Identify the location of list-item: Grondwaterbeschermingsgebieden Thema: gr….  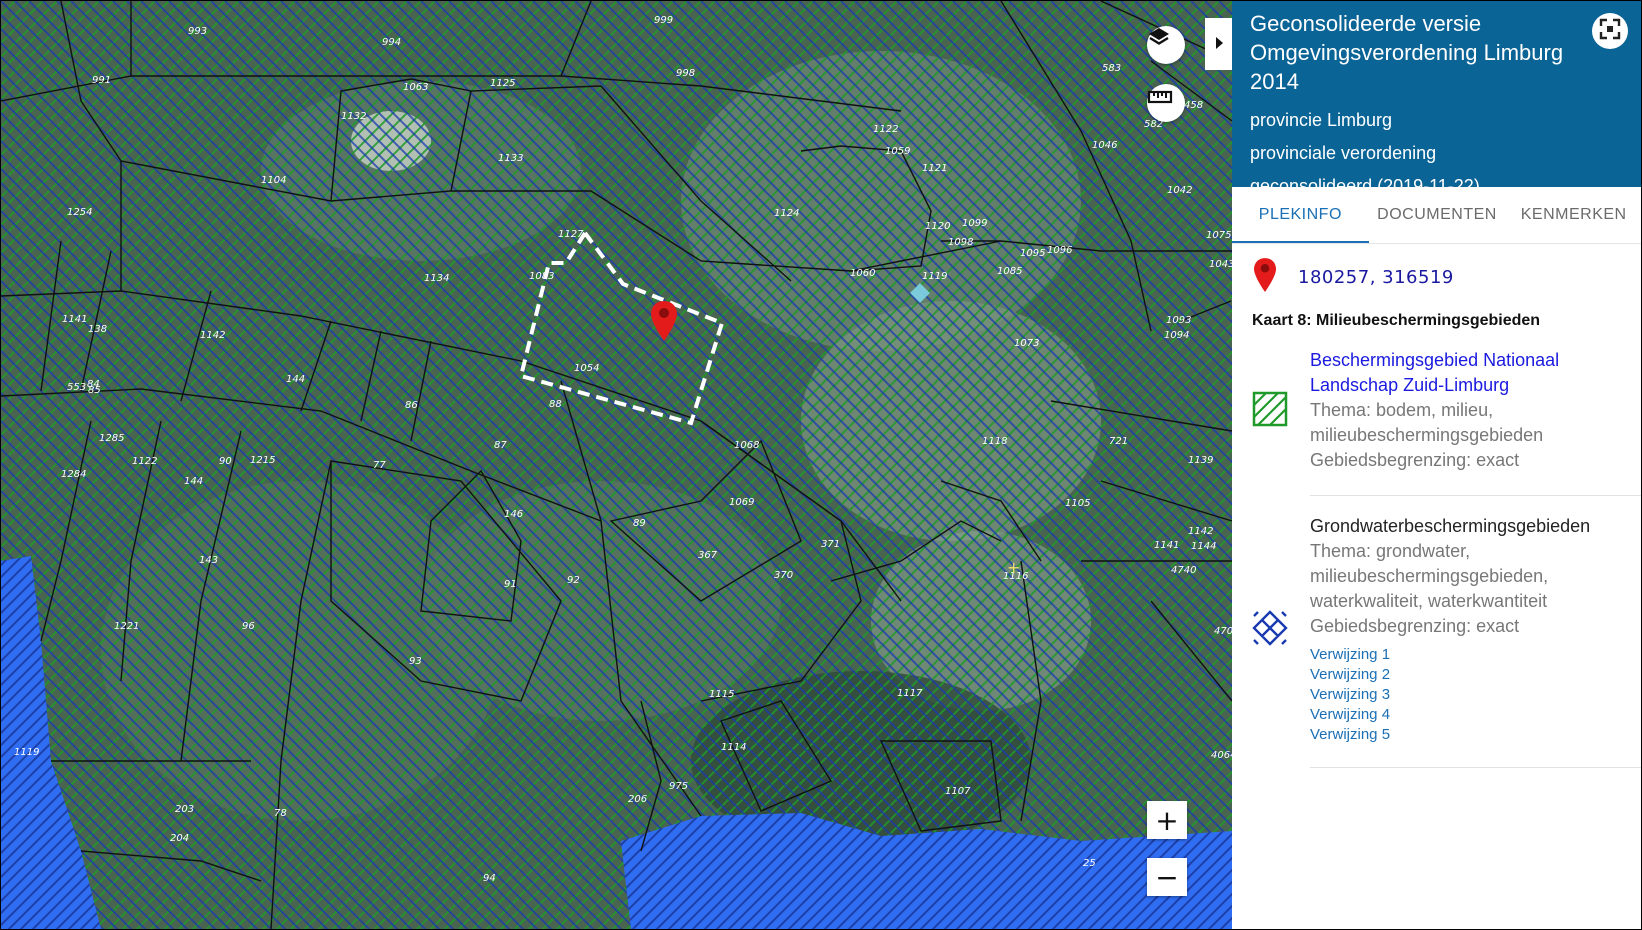
(1436, 620).